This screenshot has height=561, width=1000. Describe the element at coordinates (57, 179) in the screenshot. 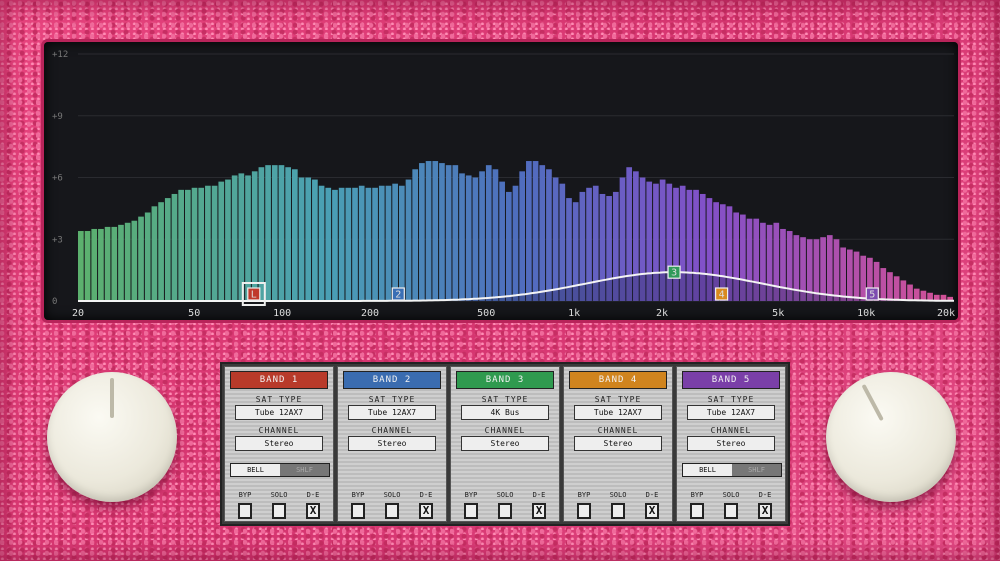

I see `db-tick-label: +6` at that location.